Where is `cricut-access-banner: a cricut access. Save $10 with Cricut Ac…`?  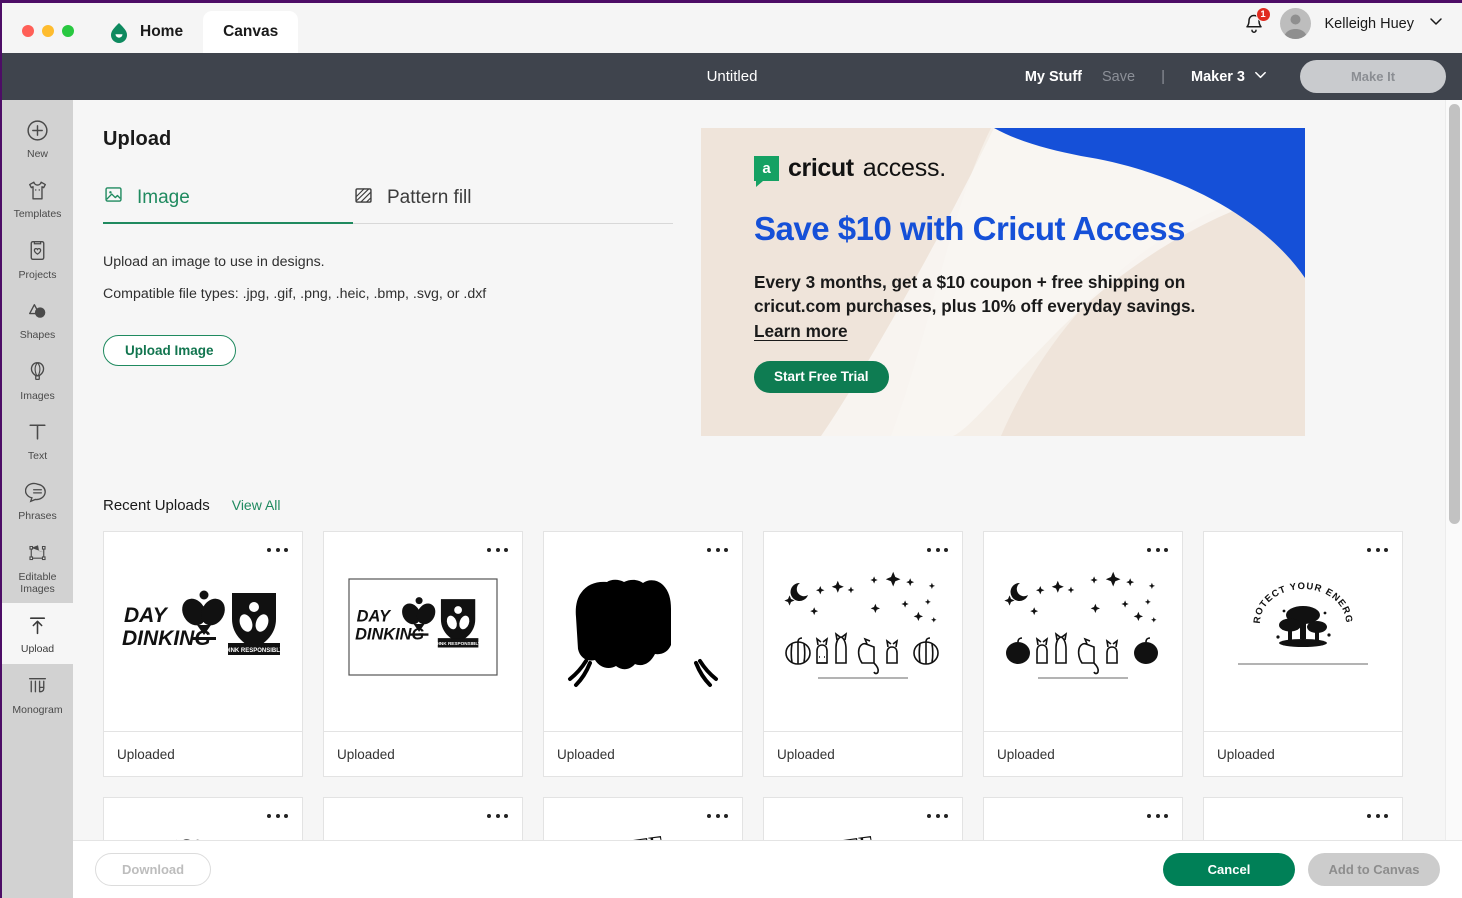 cricut-access-banner: a cricut access. Save $10 with Cricut Ac… is located at coordinates (1003, 282).